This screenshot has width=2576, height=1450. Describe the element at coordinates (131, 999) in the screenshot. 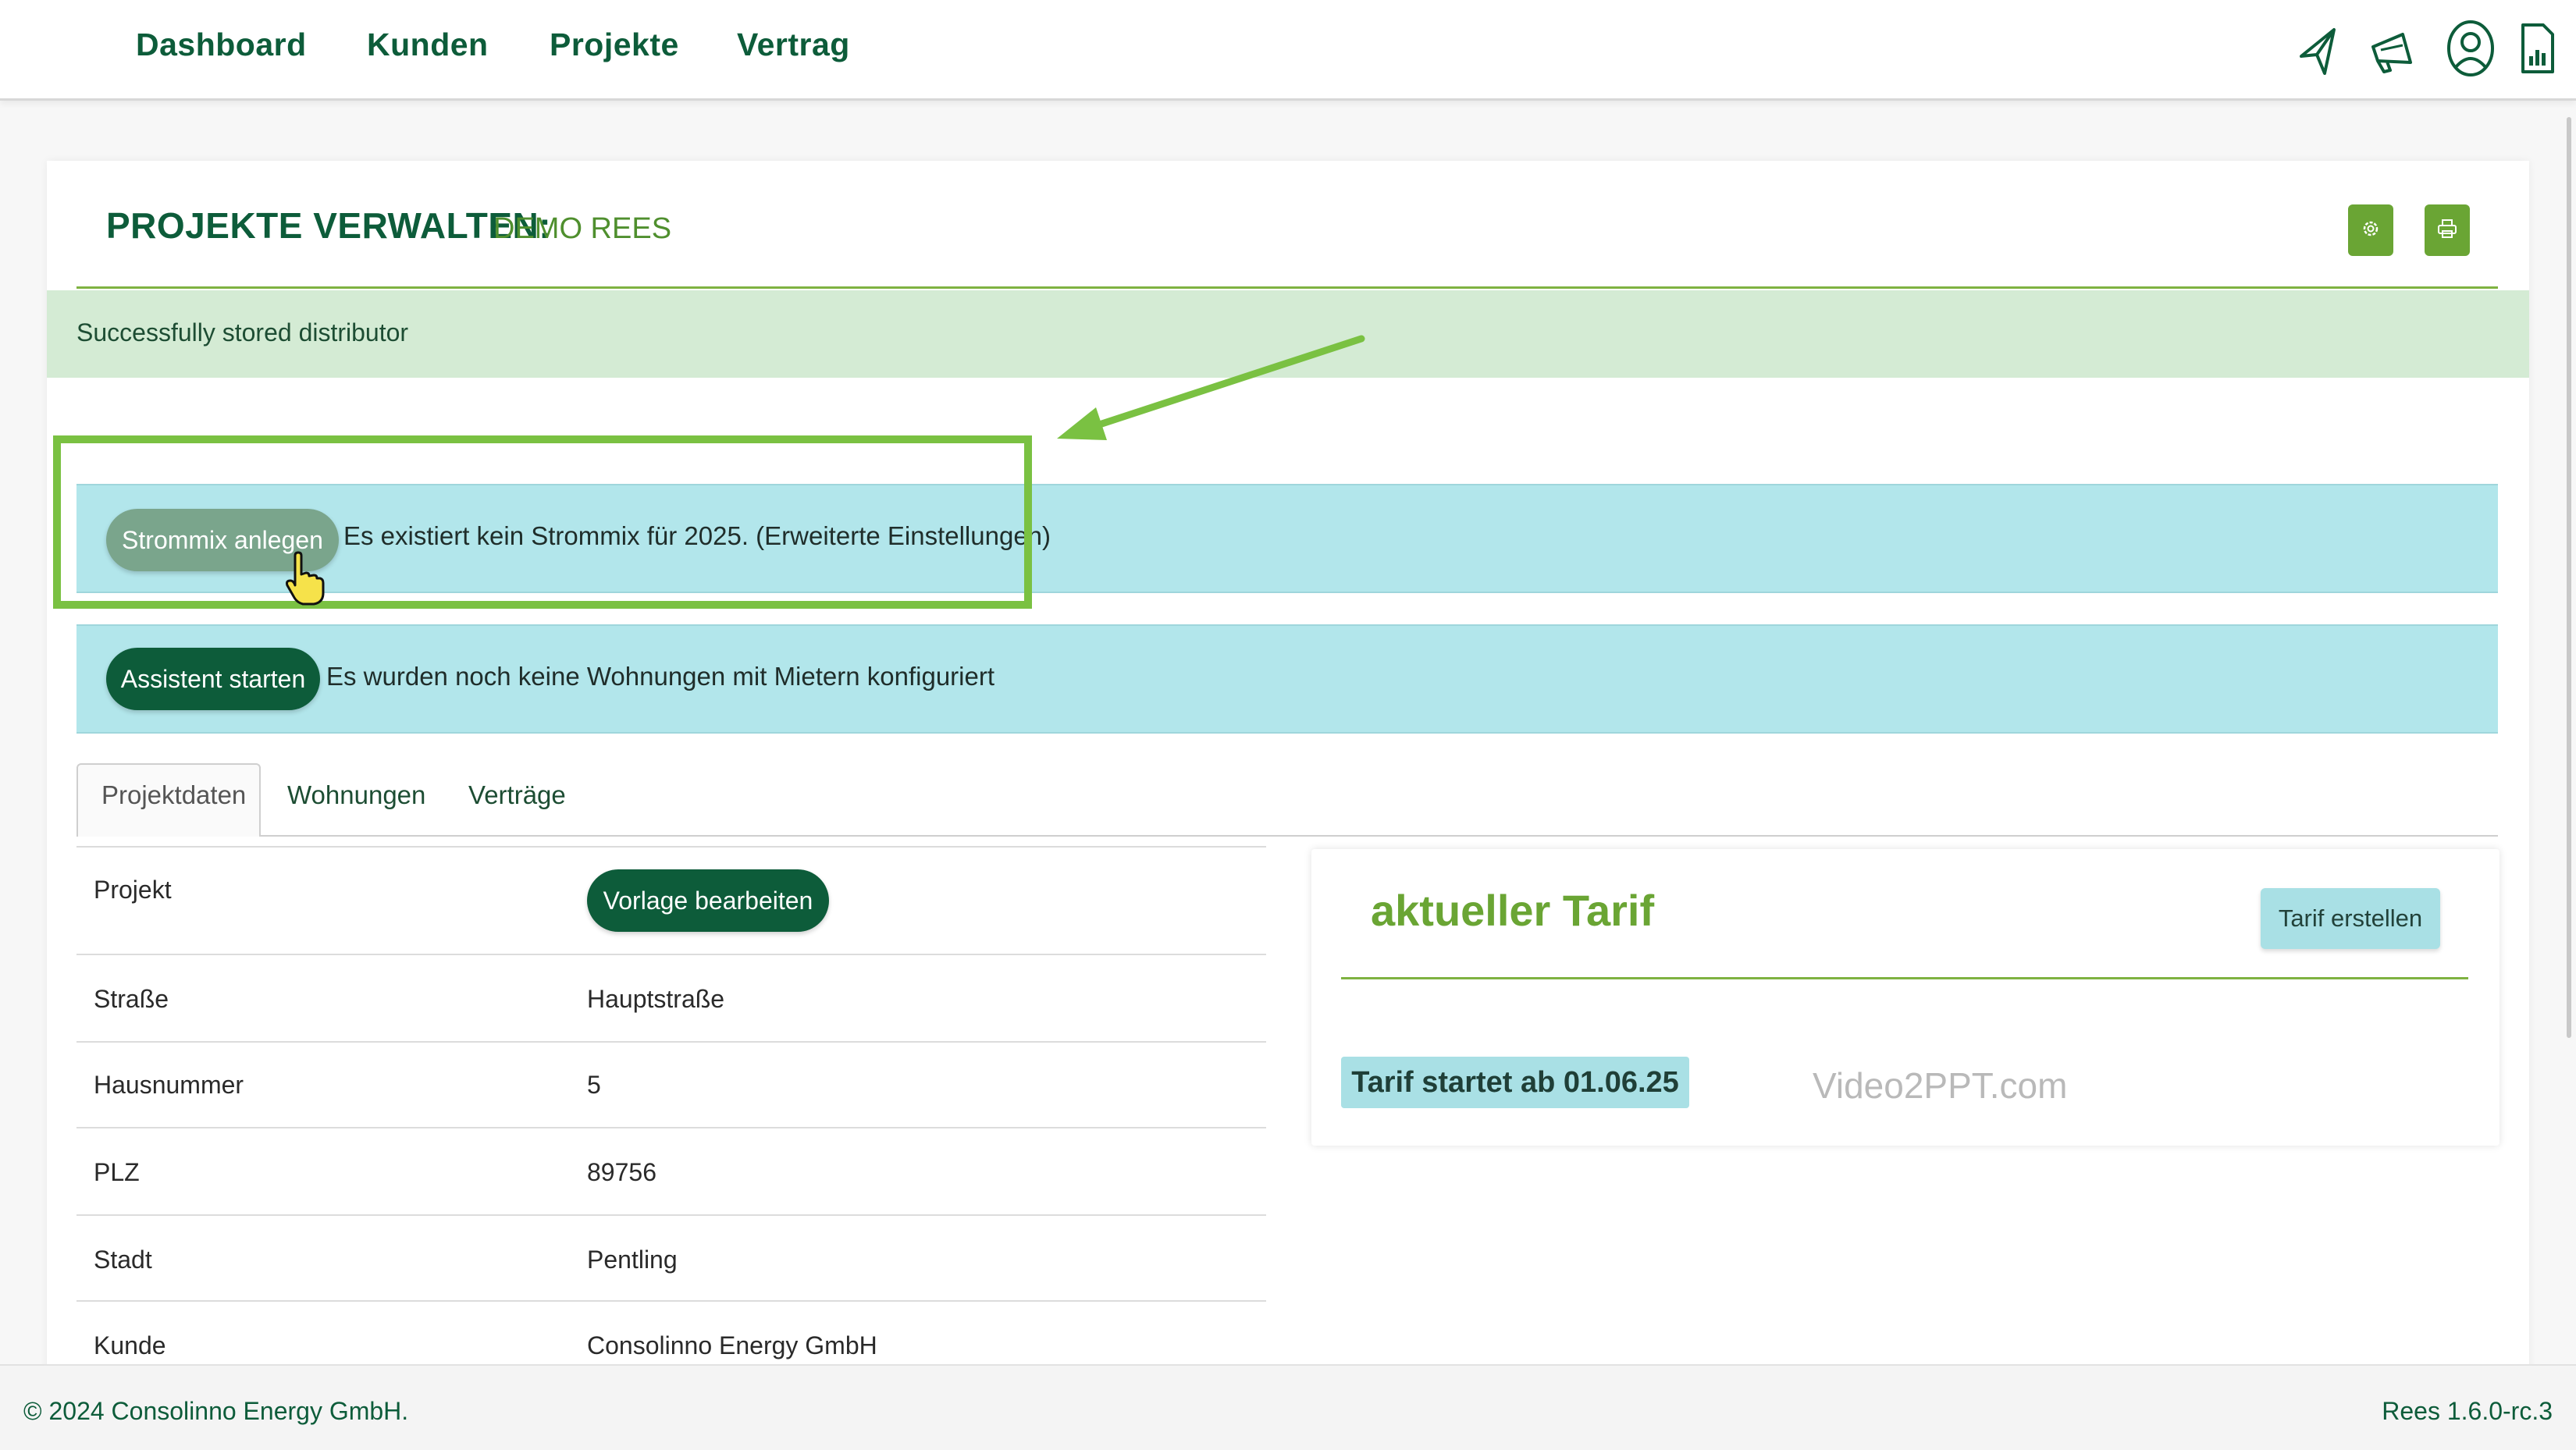

I see `table-row-label: Straße` at that location.